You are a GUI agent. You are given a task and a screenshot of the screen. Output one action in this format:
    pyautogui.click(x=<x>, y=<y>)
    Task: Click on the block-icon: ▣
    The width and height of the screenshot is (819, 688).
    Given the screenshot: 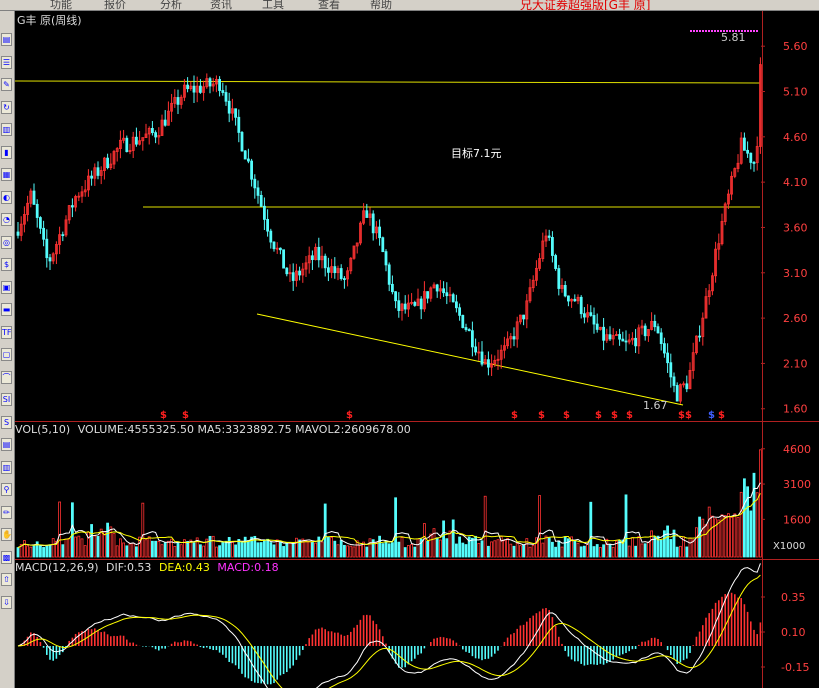 What is the action you would take?
    pyautogui.click(x=6, y=287)
    